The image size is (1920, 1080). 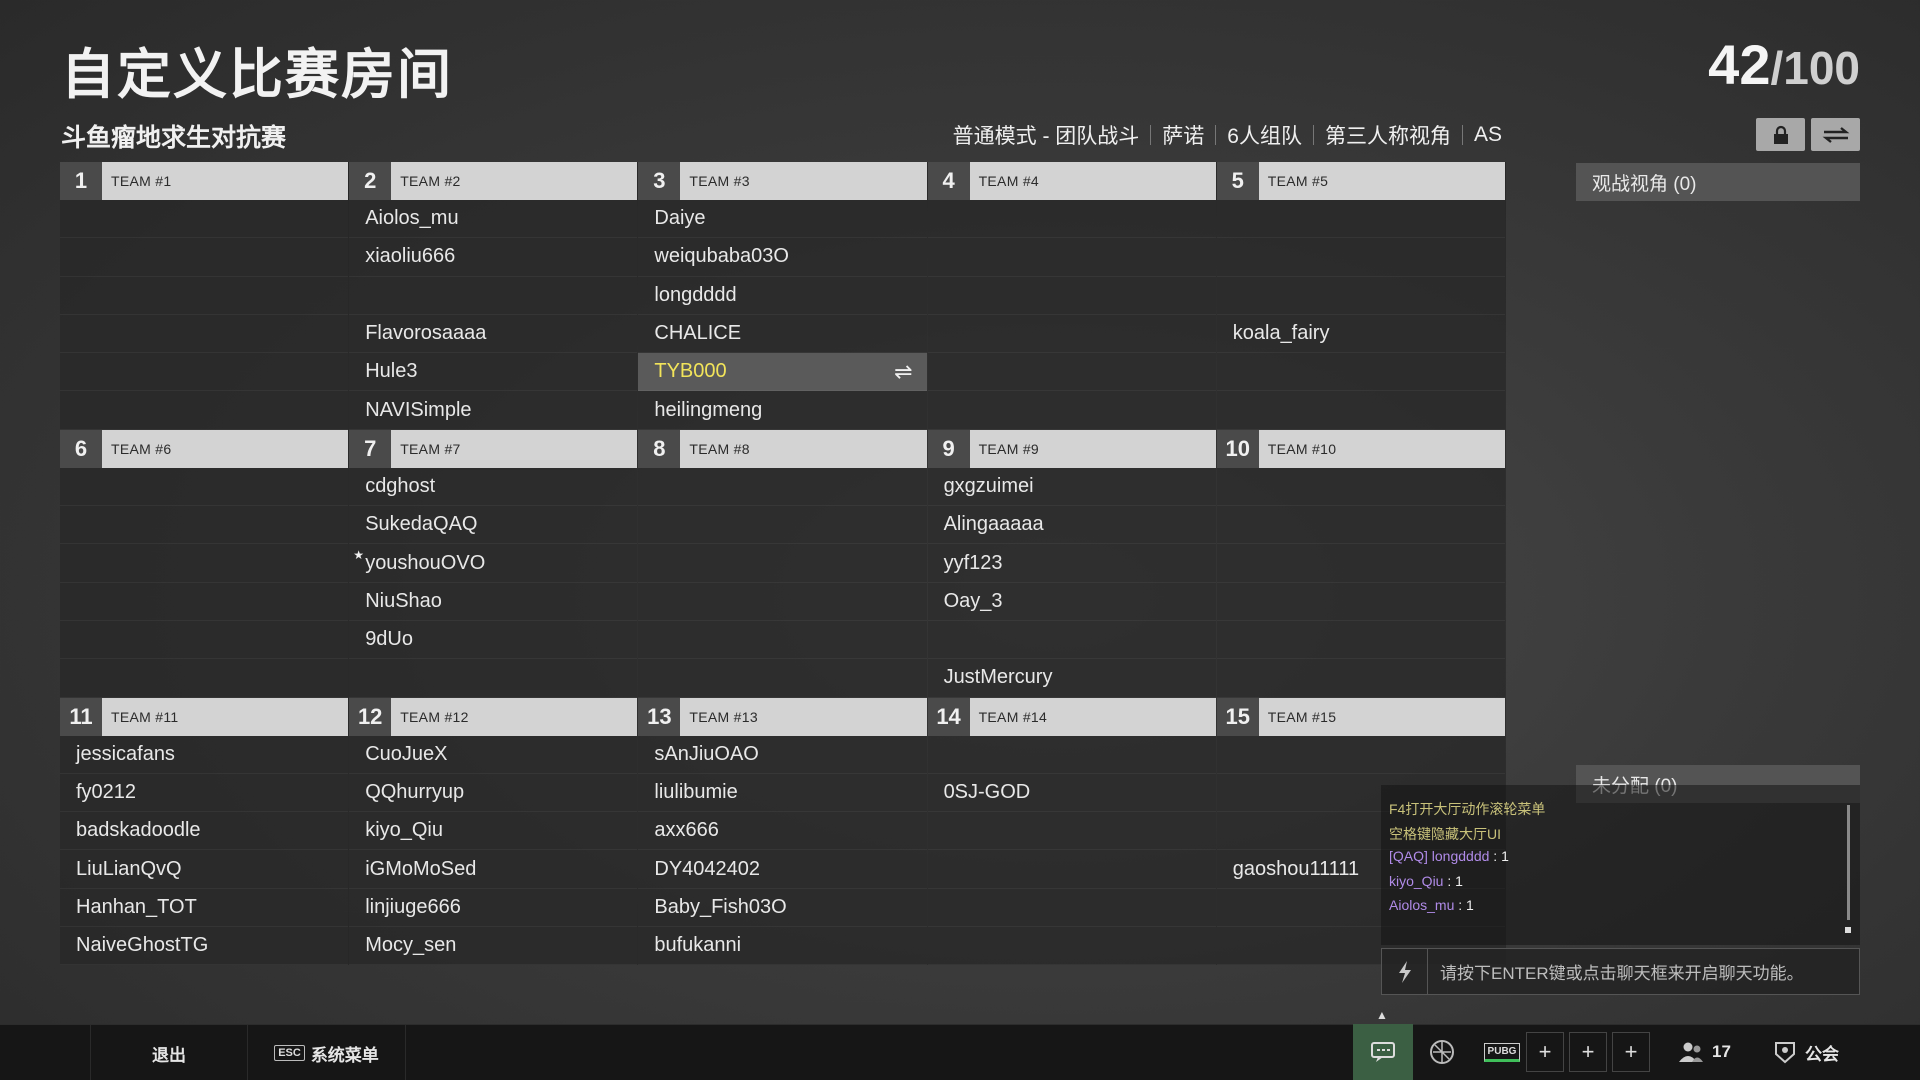 I want to click on player-slot: Alingaaaaa, so click(x=1071, y=525).